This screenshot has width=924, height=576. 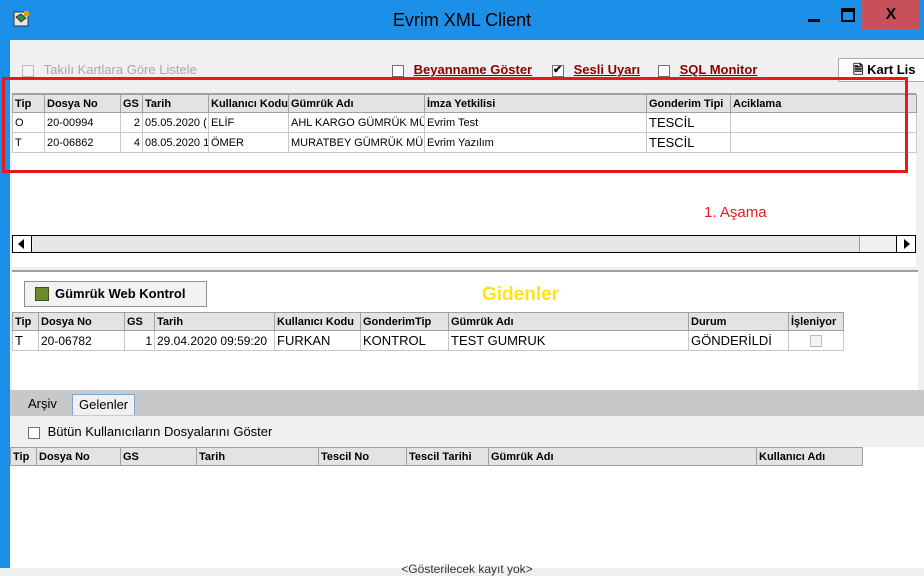 I want to click on horizontal-scrollbar, so click(x=464, y=244).